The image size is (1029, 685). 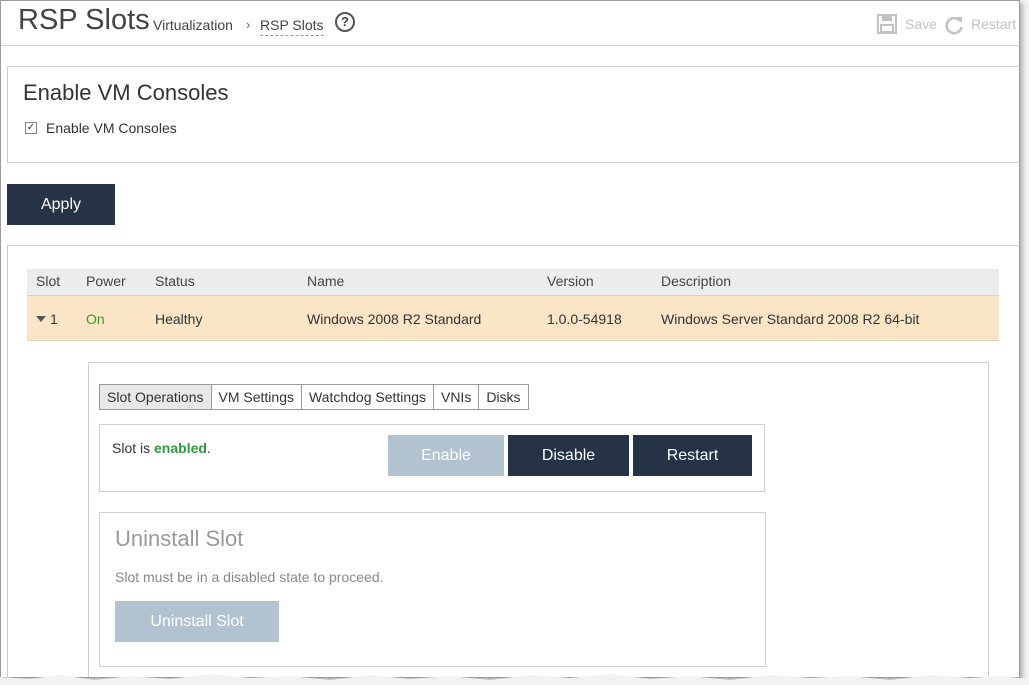 I want to click on row-slot: 1, so click(x=54, y=319).